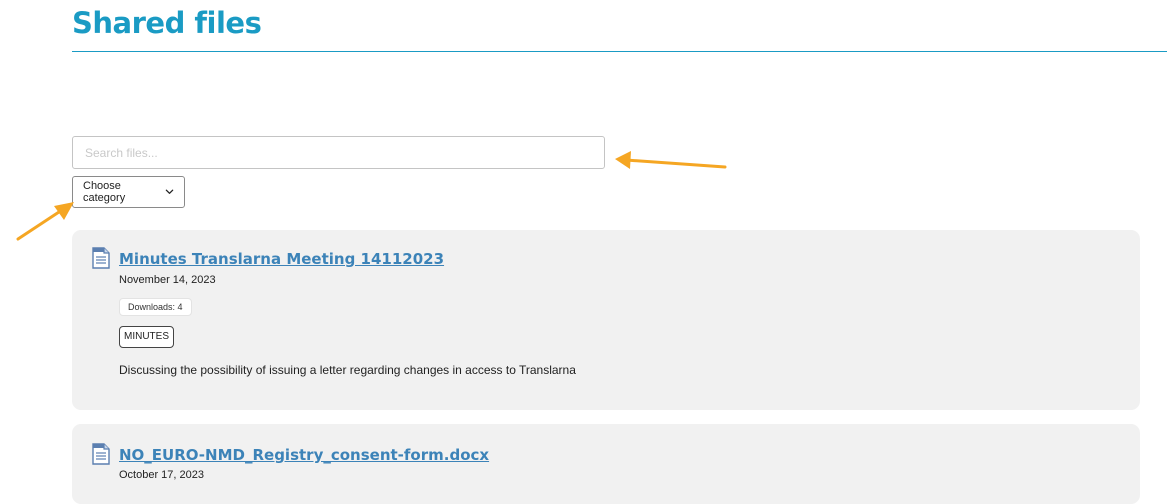  What do you see at coordinates (304, 455) in the screenshot?
I see `file-title-link: NO_EURO-NMD_Registry_consent-form.docx` at bounding box center [304, 455].